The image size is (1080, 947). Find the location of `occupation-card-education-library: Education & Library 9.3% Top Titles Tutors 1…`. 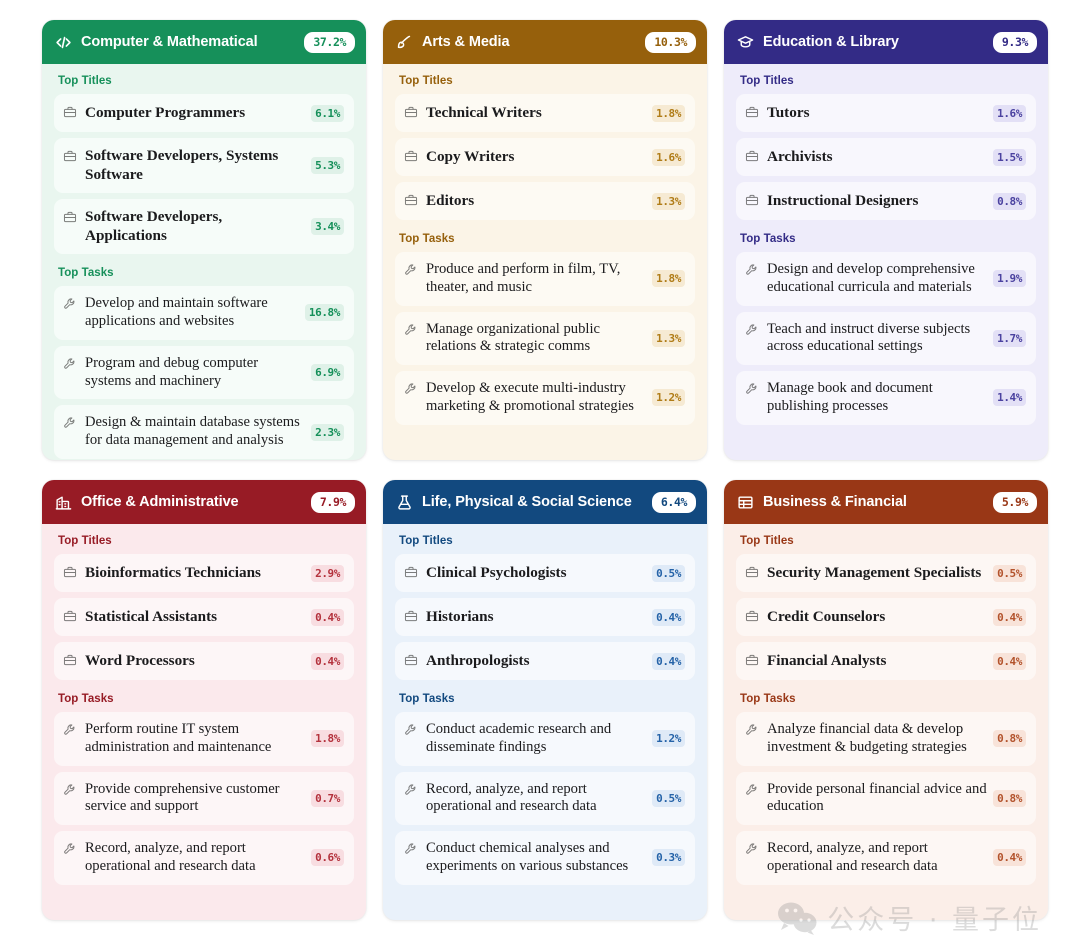

occupation-card-education-library: Education & Library 9.3% Top Titles Tutors 1… is located at coordinates (886, 240).